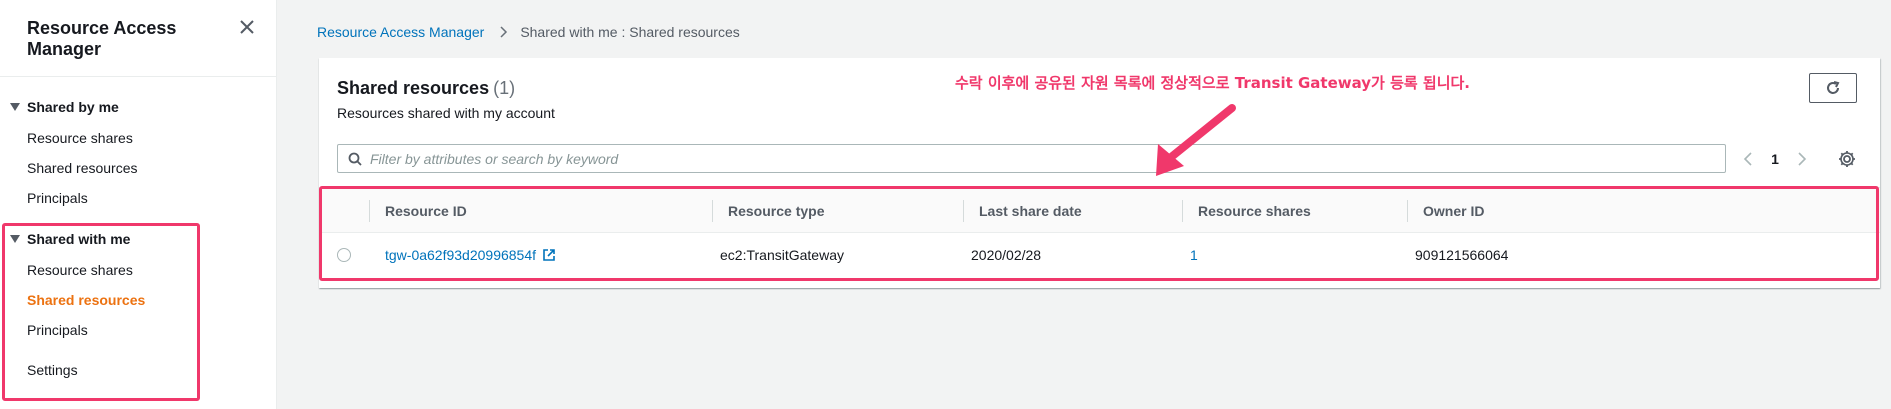  What do you see at coordinates (540, 211) in the screenshot?
I see `column-header-resource-id: Resource ID` at bounding box center [540, 211].